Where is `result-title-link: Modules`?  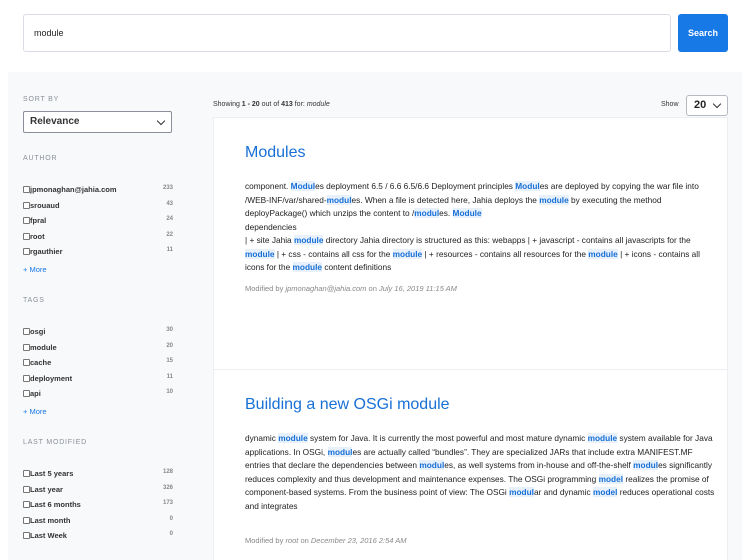
result-title-link: Modules is located at coordinates (275, 153).